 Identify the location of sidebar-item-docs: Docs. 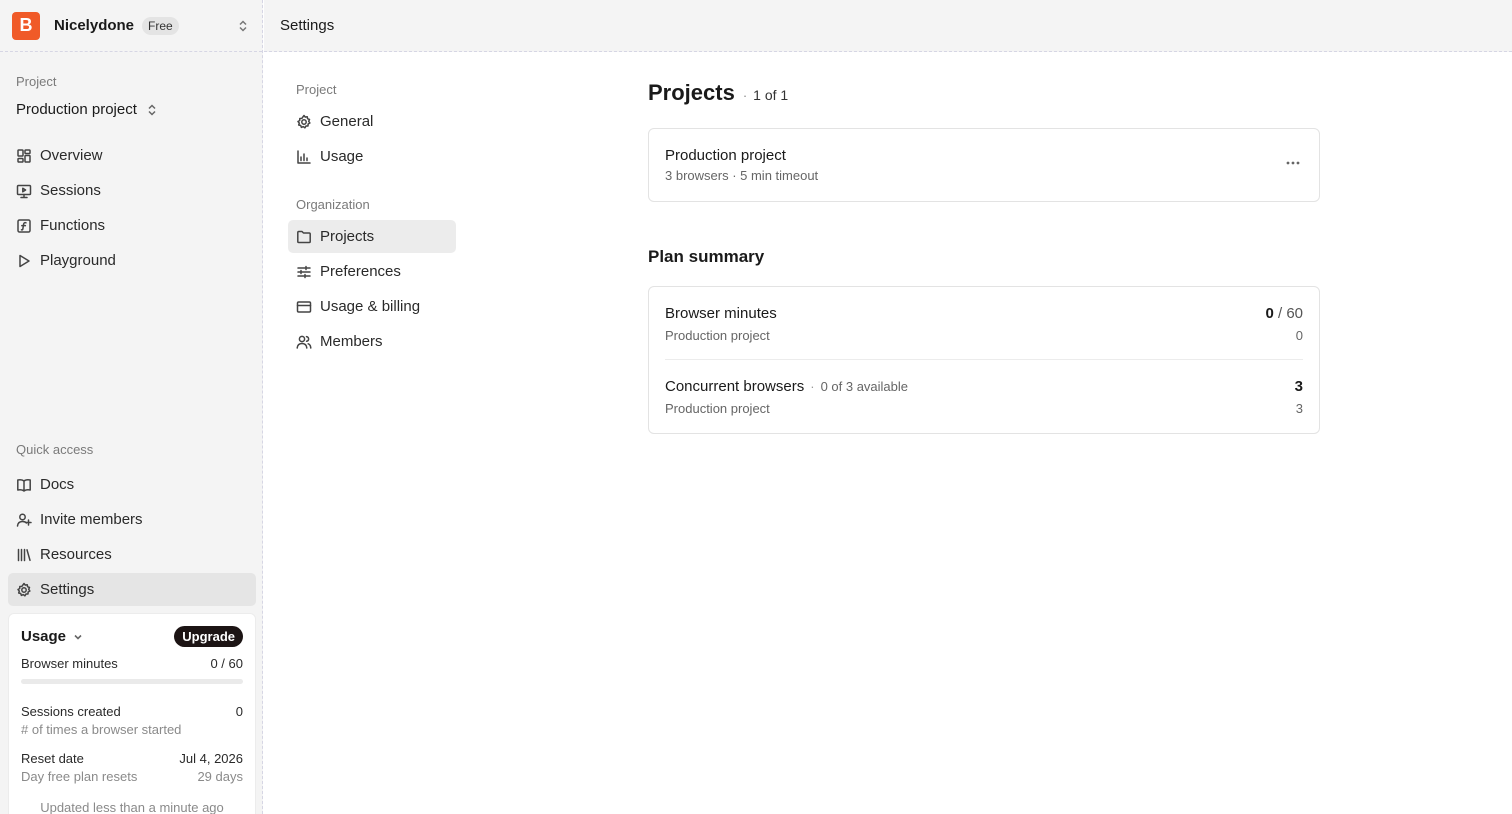
(132, 484).